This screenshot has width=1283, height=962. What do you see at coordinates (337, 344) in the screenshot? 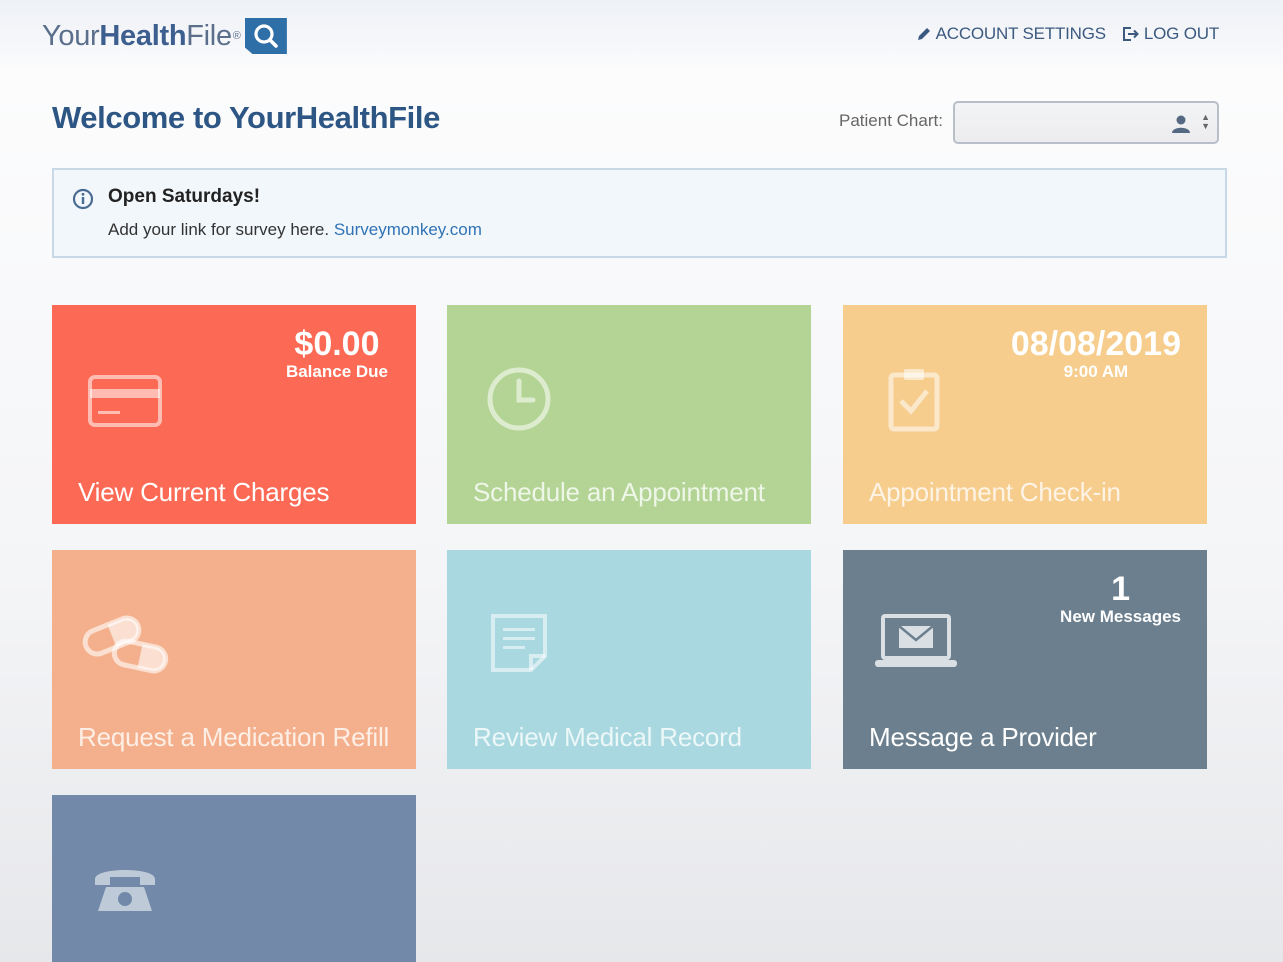
I see `balance-value: $0.00` at bounding box center [337, 344].